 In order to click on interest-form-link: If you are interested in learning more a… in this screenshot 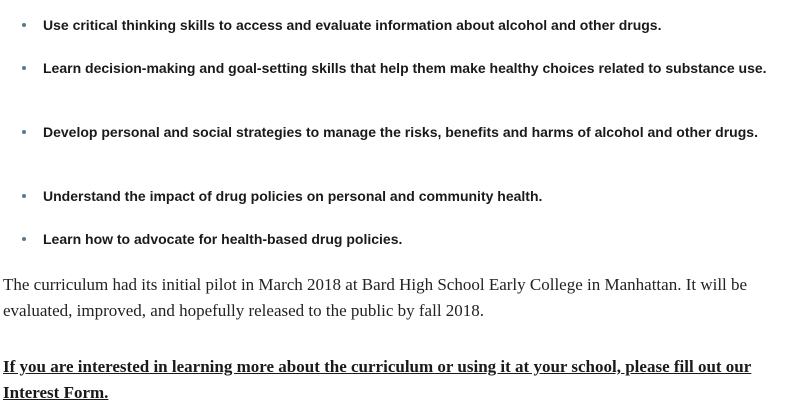, I will do `click(377, 379)`.